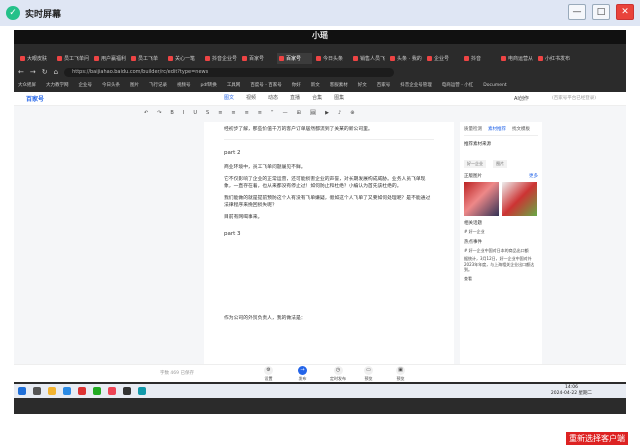 The height and width of the screenshot is (446, 640). I want to click on browser-tab: 销售人员飞, so click(368, 58).